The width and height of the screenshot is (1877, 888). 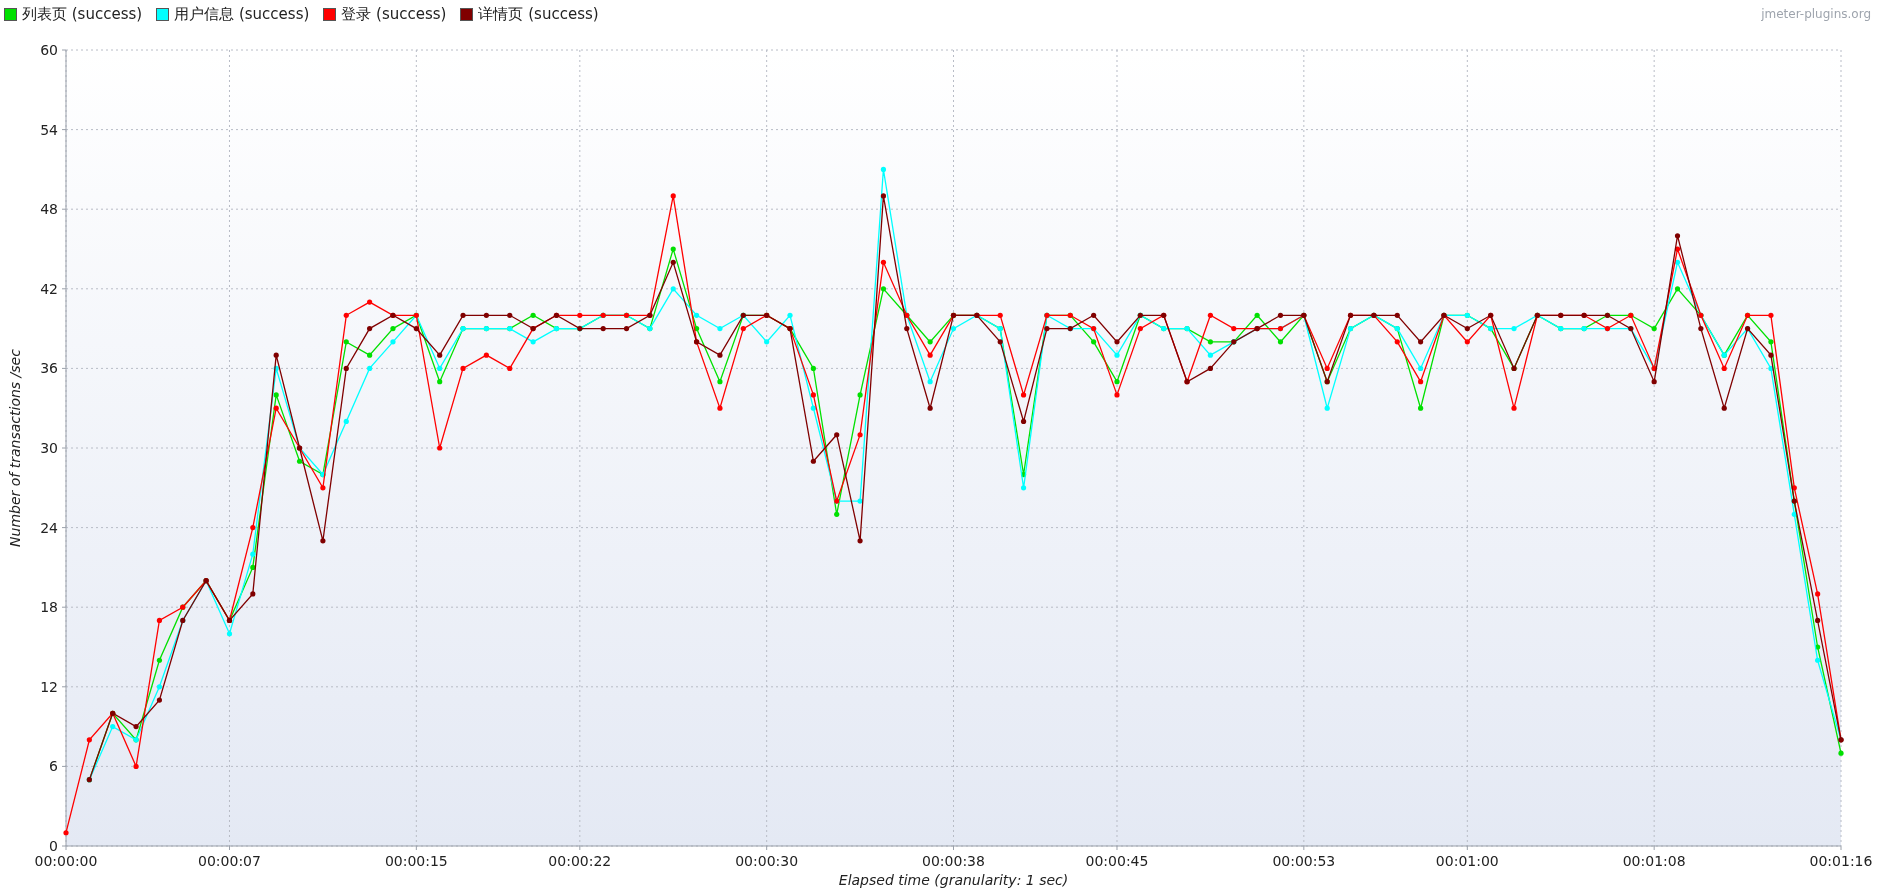 What do you see at coordinates (580, 861) in the screenshot?
I see `x-tick-label: 00:00:22` at bounding box center [580, 861].